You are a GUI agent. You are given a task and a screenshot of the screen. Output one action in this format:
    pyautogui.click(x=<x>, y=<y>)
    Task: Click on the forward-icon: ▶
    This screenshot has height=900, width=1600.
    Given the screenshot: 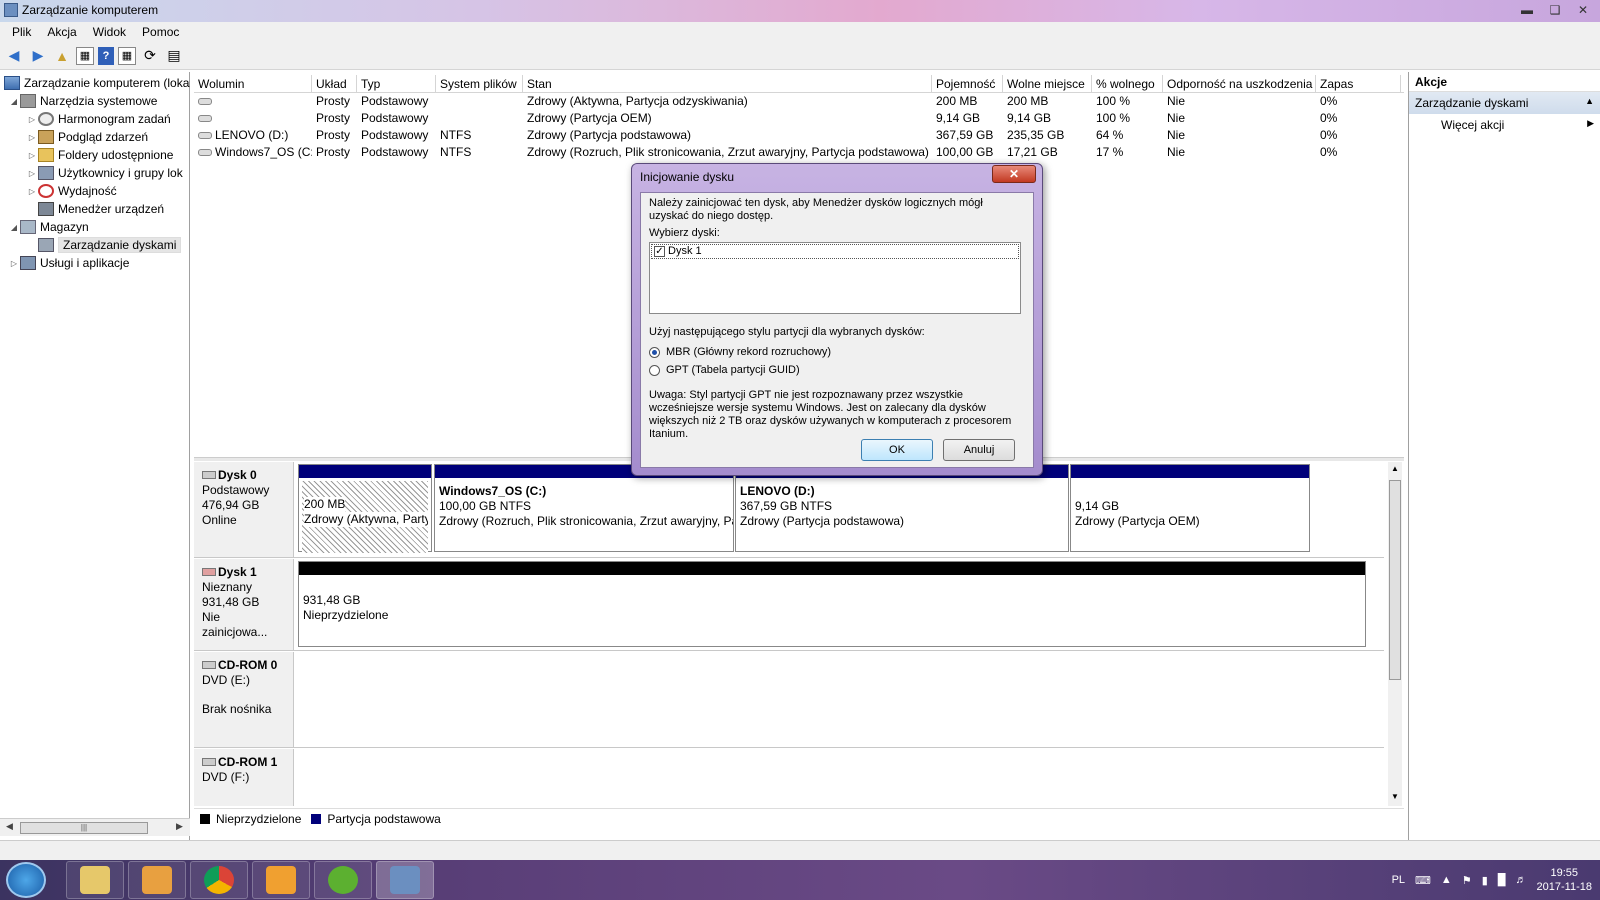 What is the action you would take?
    pyautogui.click(x=38, y=56)
    